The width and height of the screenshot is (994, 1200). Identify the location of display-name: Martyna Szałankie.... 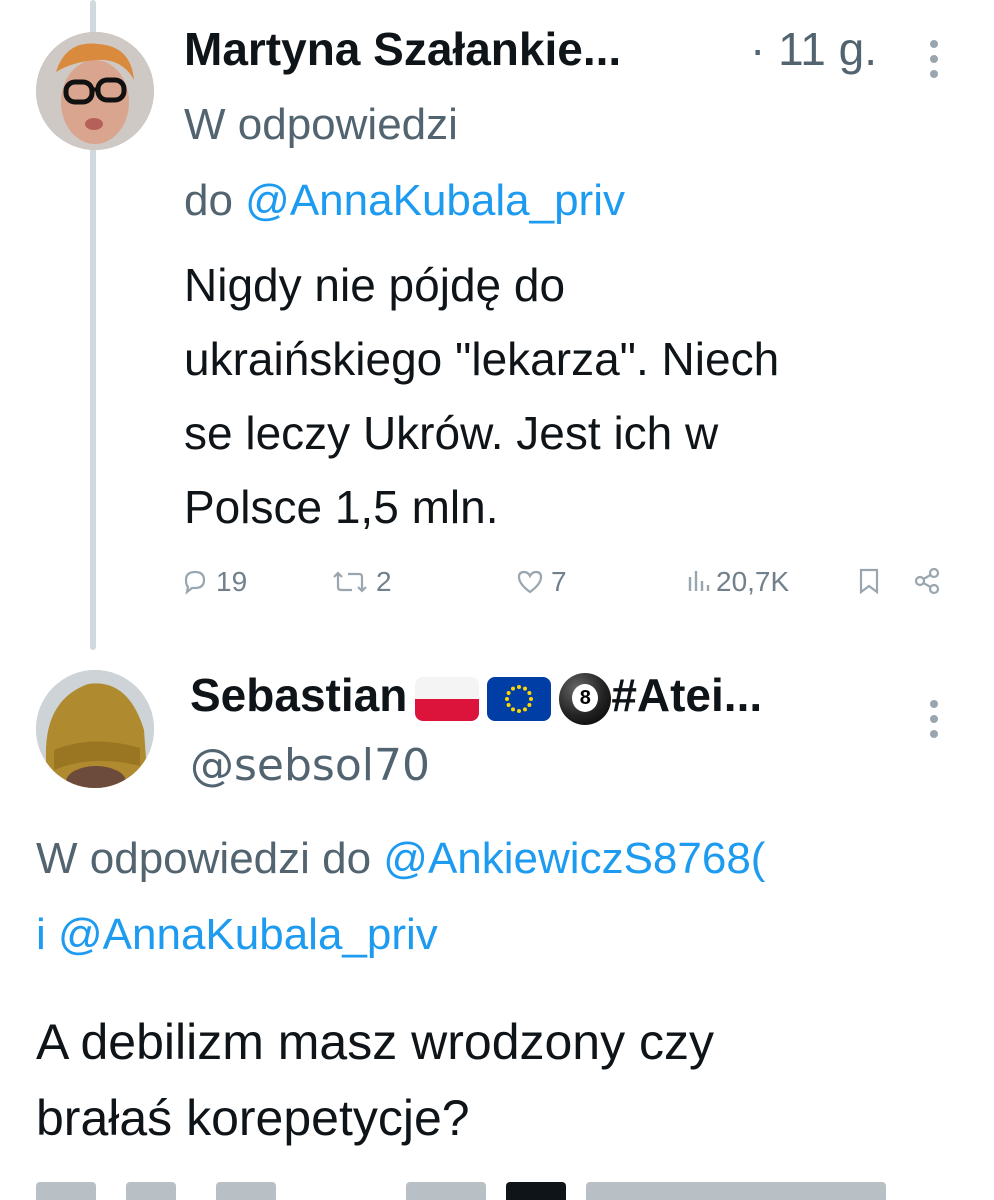
(402, 49).